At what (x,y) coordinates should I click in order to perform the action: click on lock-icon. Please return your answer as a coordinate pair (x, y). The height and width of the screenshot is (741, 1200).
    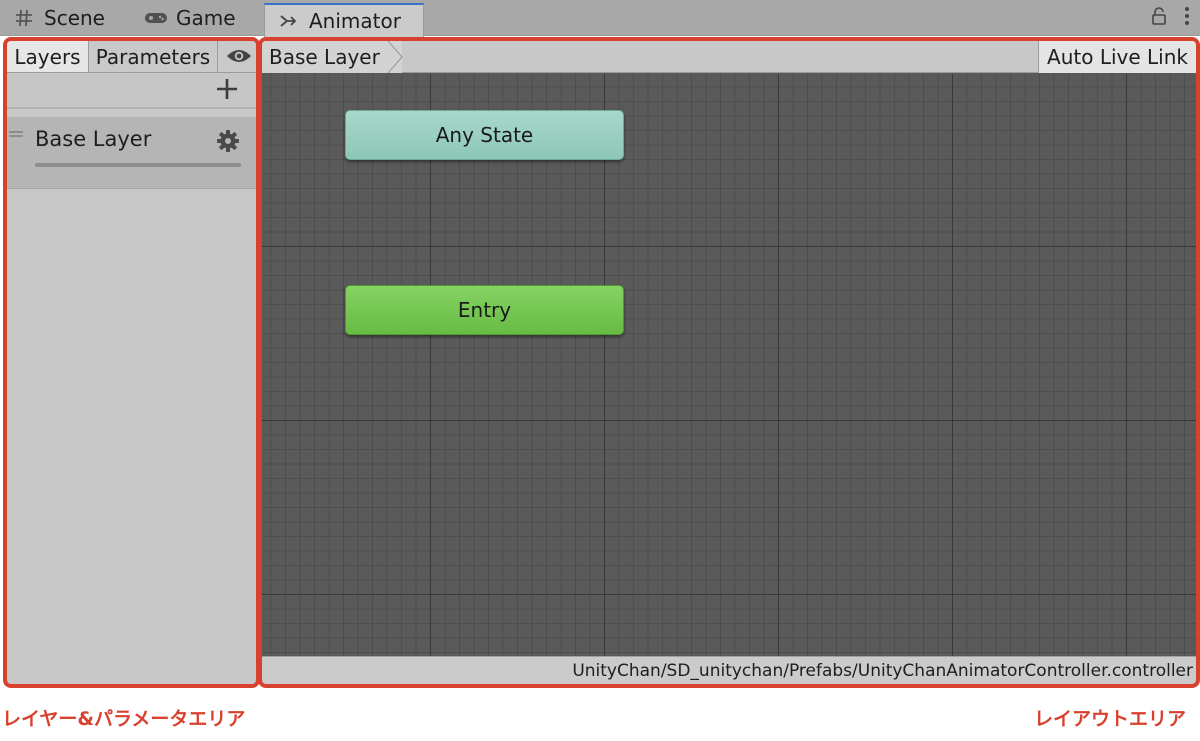
    Looking at the image, I should click on (1159, 18).